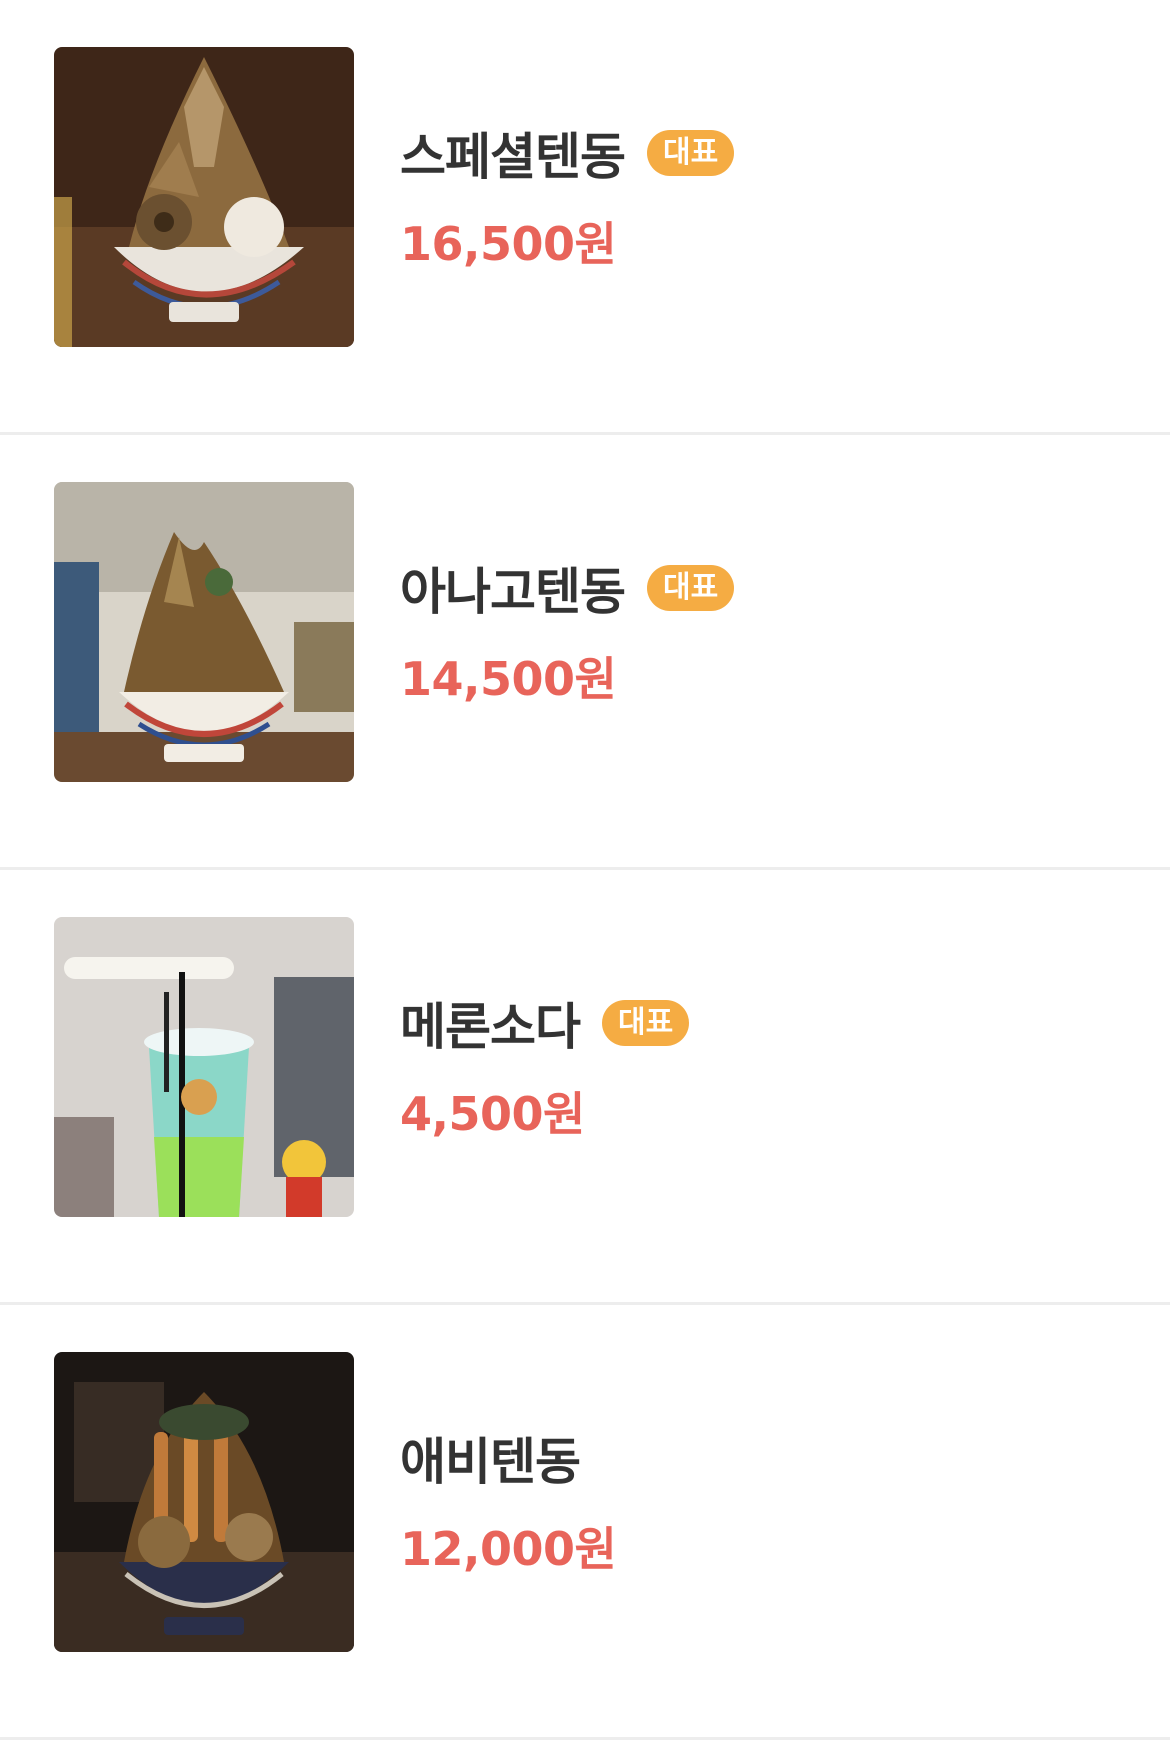 The height and width of the screenshot is (1740, 1170). Describe the element at coordinates (760, 1023) in the screenshot. I see `menu-item-name-row: 메론소다 대표` at that location.